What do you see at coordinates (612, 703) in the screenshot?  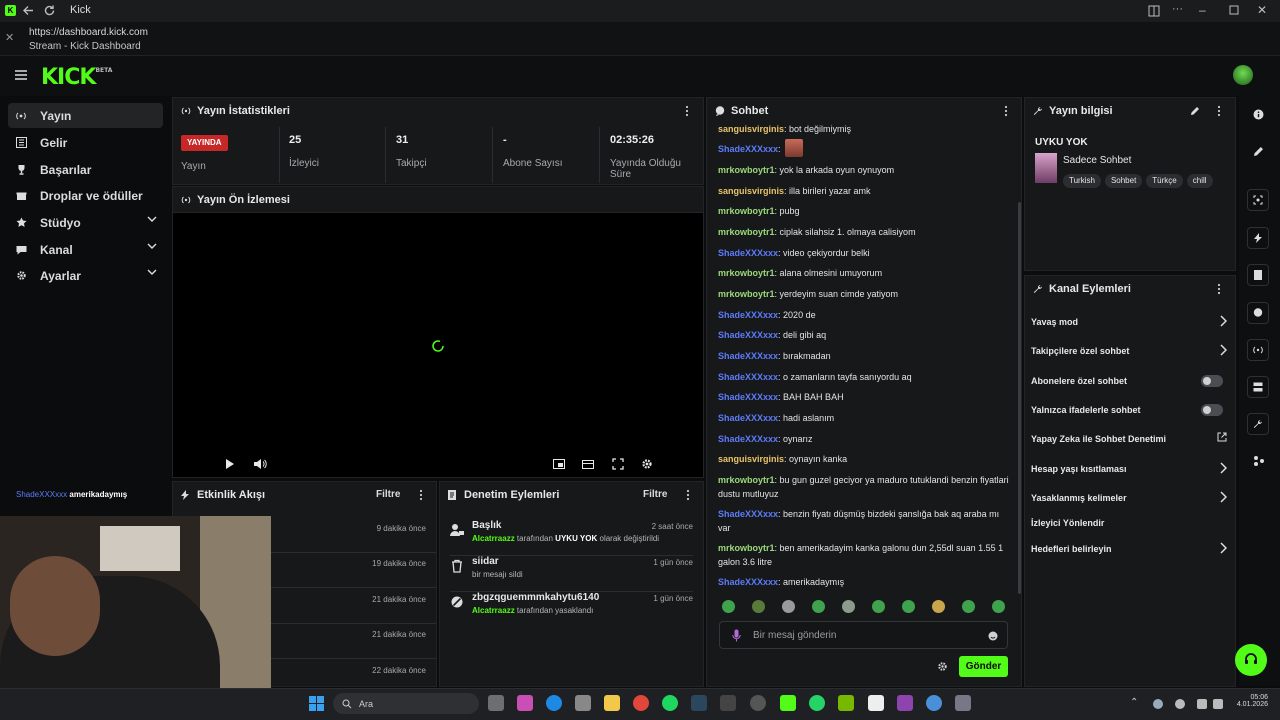 I see `file-explorer-icon` at bounding box center [612, 703].